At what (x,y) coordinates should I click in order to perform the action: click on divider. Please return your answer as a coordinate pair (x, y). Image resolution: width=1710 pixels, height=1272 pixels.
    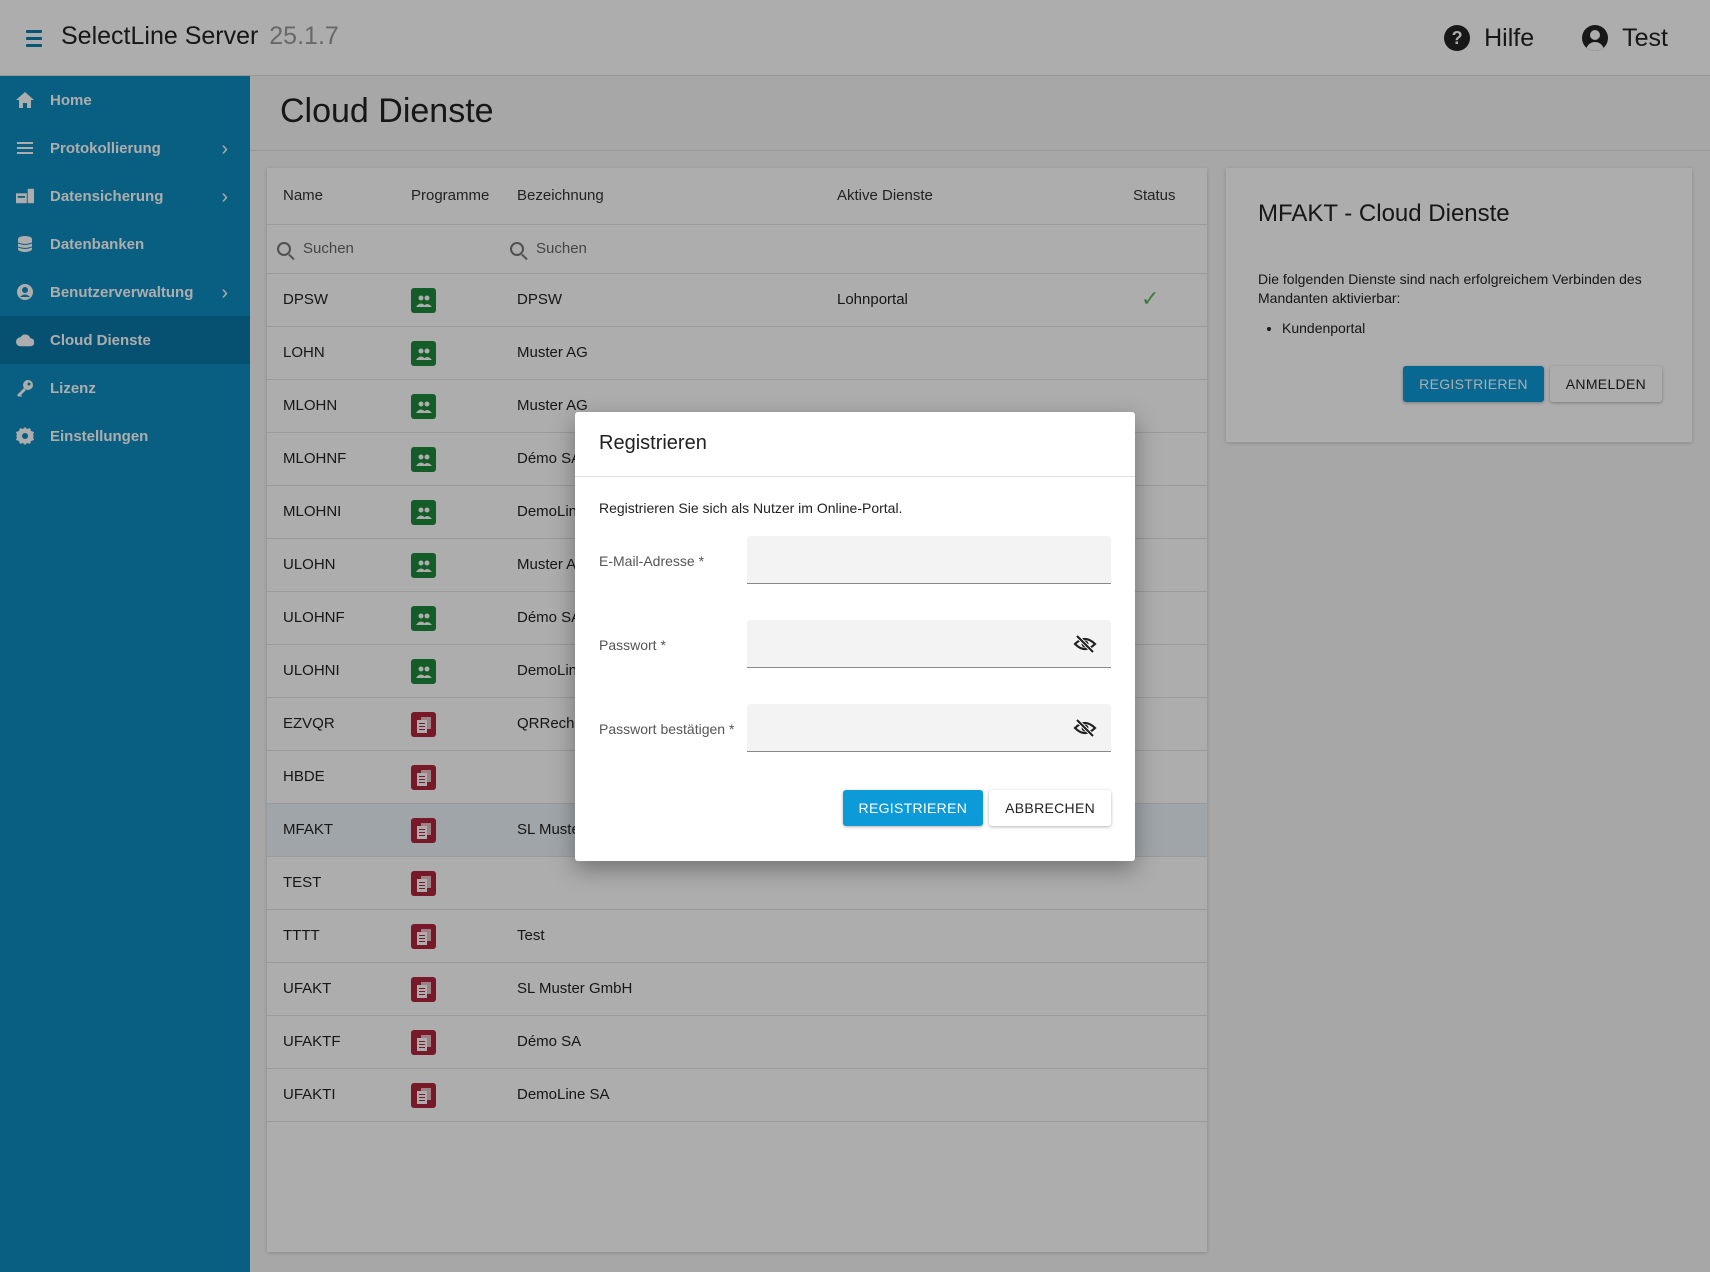
    Looking at the image, I should click on (855, 476).